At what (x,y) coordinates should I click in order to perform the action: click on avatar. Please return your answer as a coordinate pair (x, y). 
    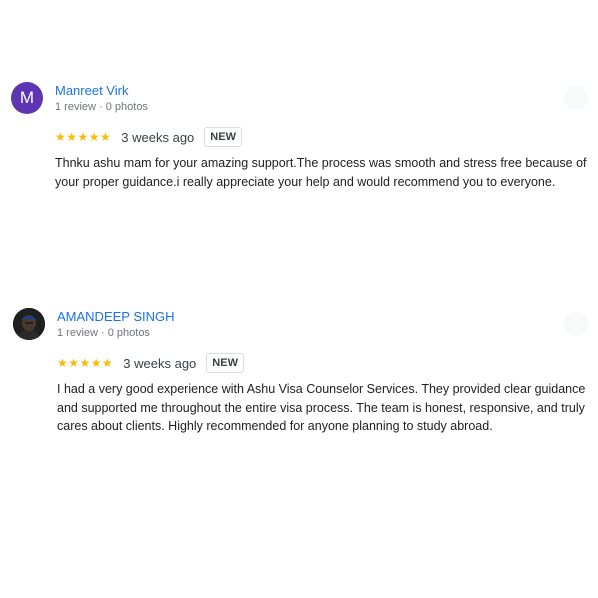
    Looking at the image, I should click on (29, 324).